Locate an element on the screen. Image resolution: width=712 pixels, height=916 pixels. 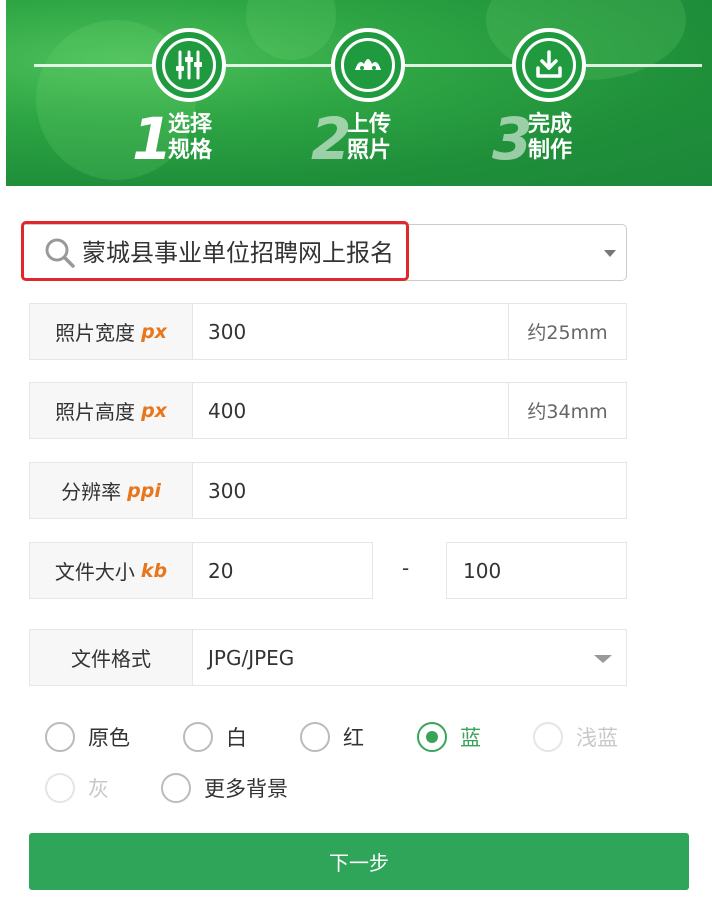
bg-option-red: 红 is located at coordinates (332, 737).